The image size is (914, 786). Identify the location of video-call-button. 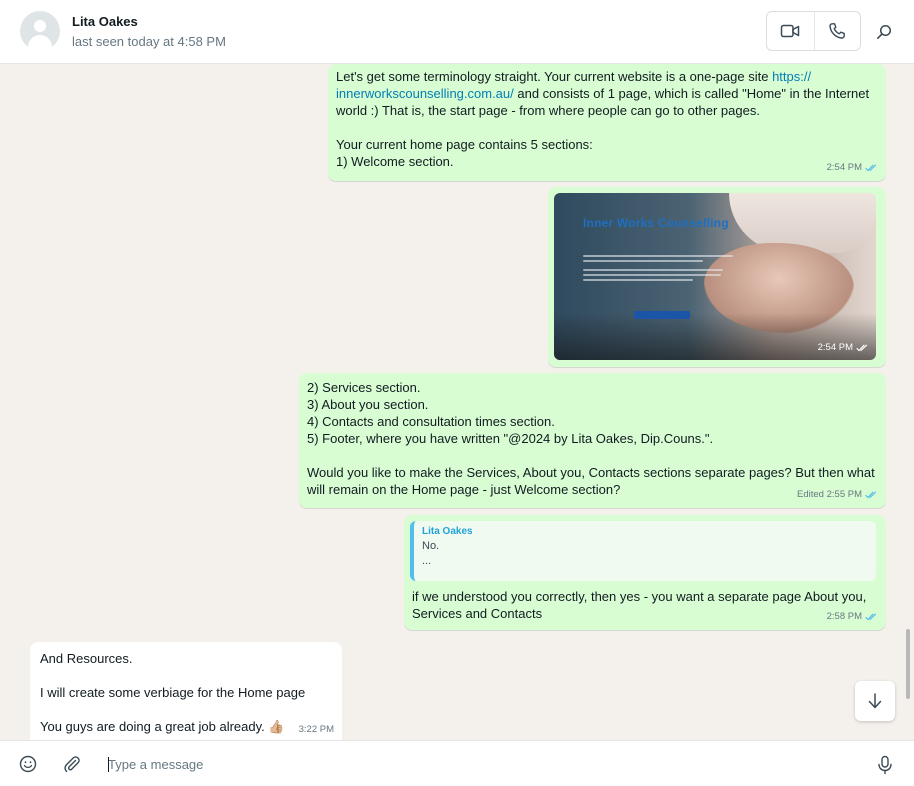
(790, 31).